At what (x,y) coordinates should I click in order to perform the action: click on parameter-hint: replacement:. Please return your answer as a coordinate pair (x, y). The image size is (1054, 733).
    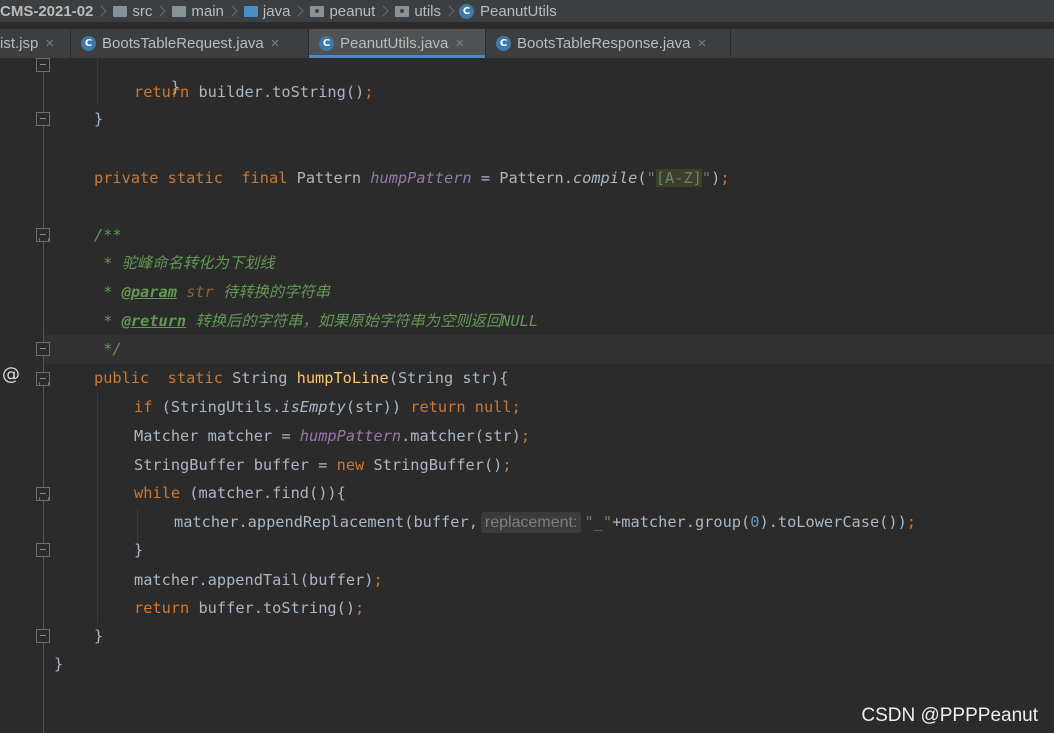
    Looking at the image, I should click on (531, 522).